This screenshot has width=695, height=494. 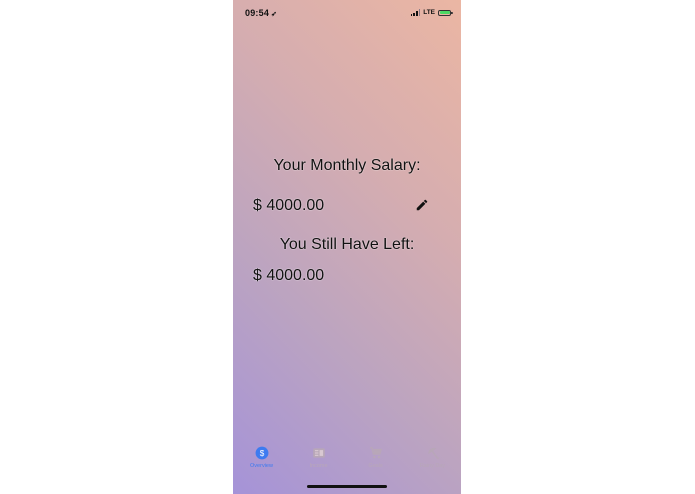 What do you see at coordinates (415, 12) in the screenshot?
I see `signal-strength-icon` at bounding box center [415, 12].